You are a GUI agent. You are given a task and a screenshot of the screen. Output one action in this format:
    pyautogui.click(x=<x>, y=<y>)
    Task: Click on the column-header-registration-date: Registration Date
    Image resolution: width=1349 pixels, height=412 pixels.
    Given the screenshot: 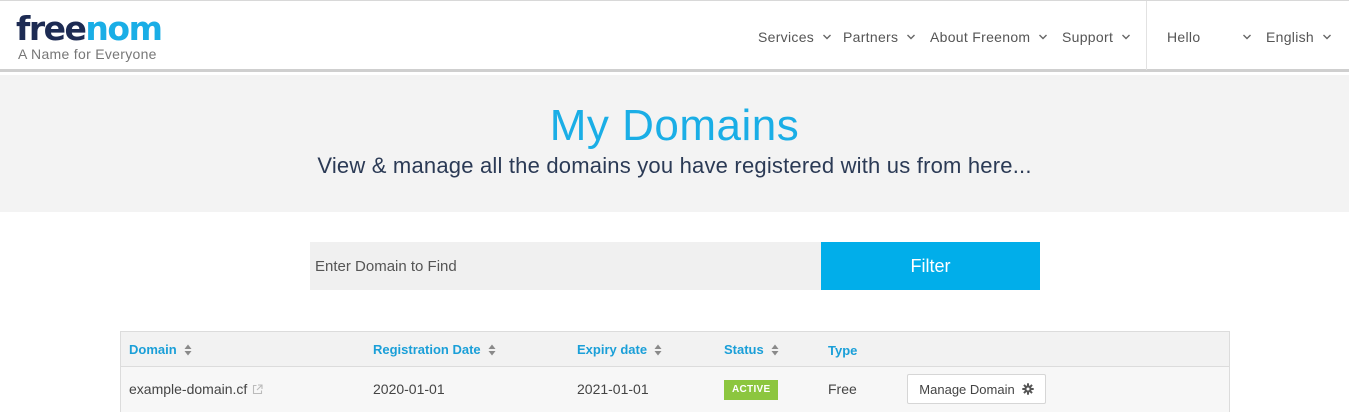 What is the action you would take?
    pyautogui.click(x=434, y=349)
    